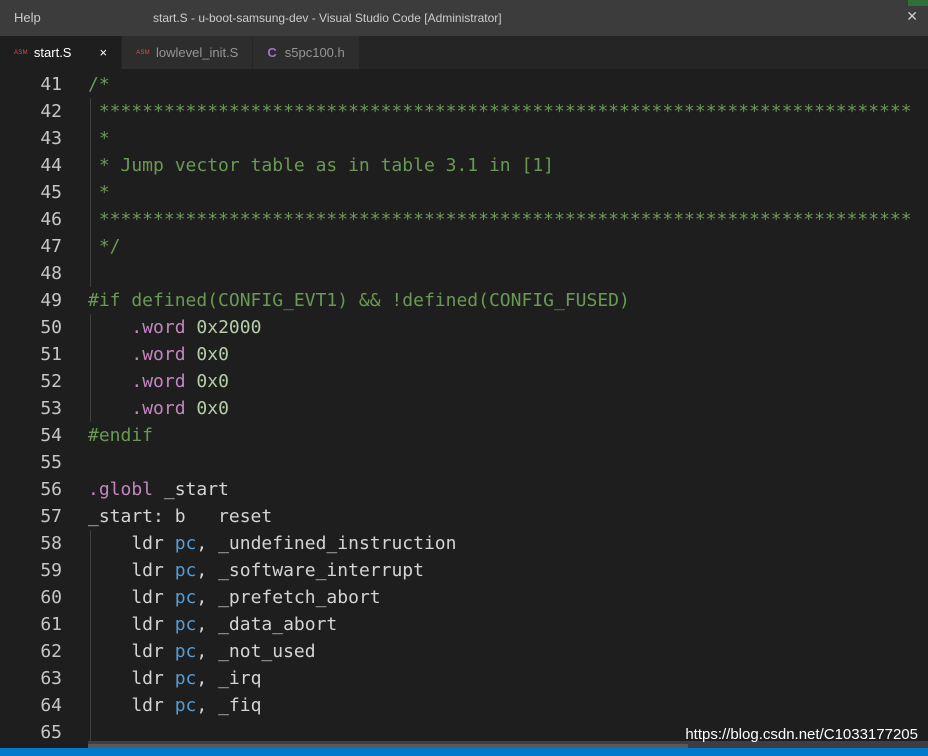  Describe the element at coordinates (51, 273) in the screenshot. I see `line-number: 48` at that location.